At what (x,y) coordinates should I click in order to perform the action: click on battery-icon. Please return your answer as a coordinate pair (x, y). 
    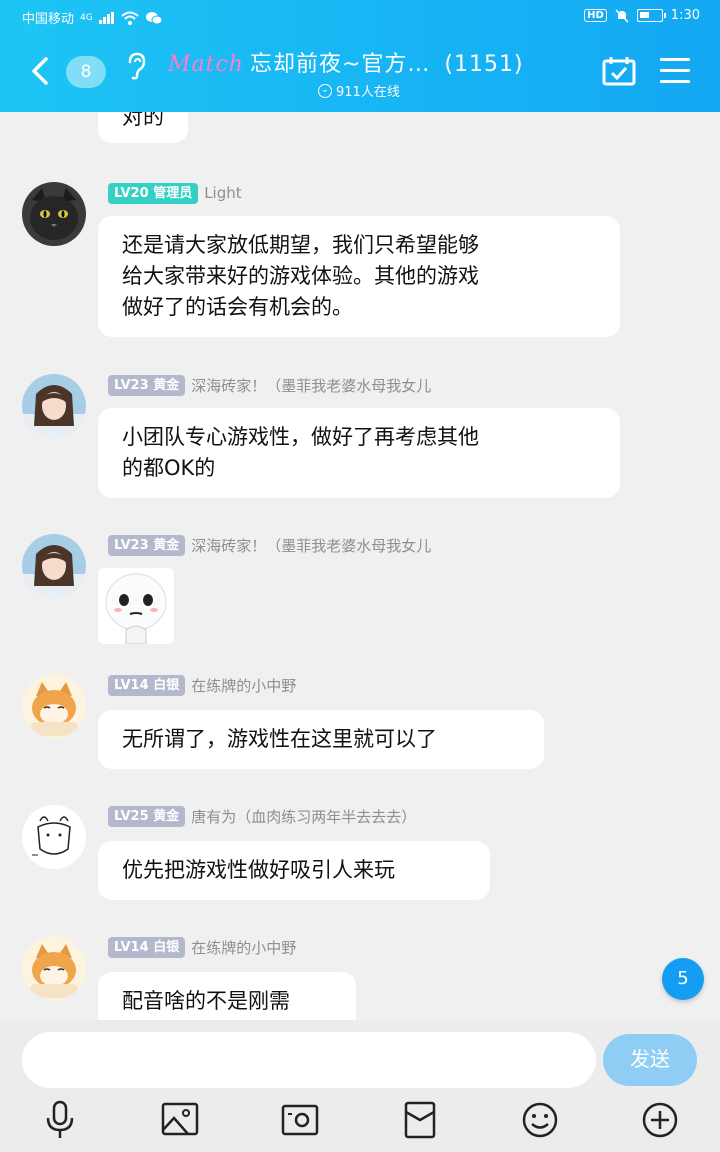
    Looking at the image, I should click on (651, 15).